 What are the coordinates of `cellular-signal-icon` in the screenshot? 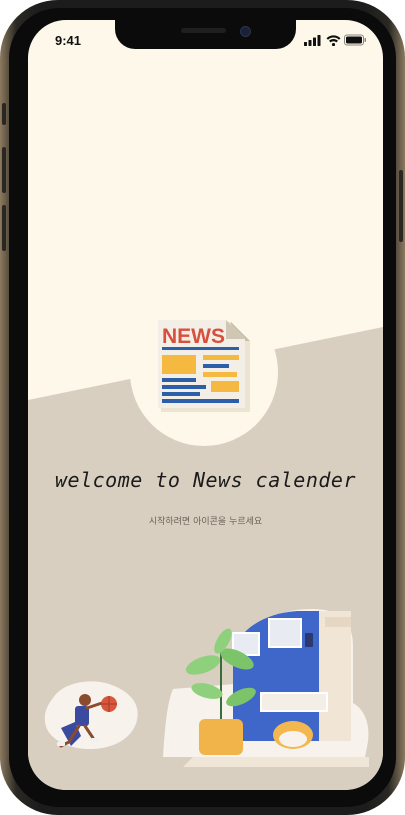 It's located at (312, 40).